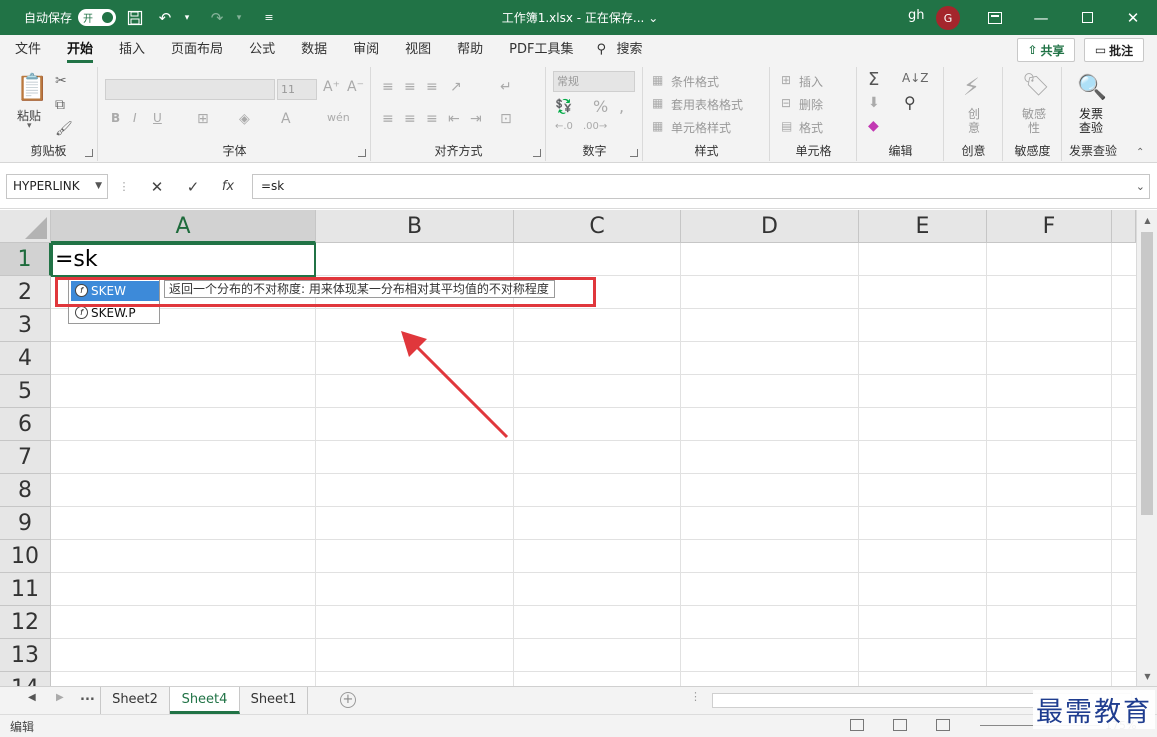 This screenshot has width=1157, height=737. Describe the element at coordinates (857, 725) in the screenshot. I see `normal-view-icon` at that location.